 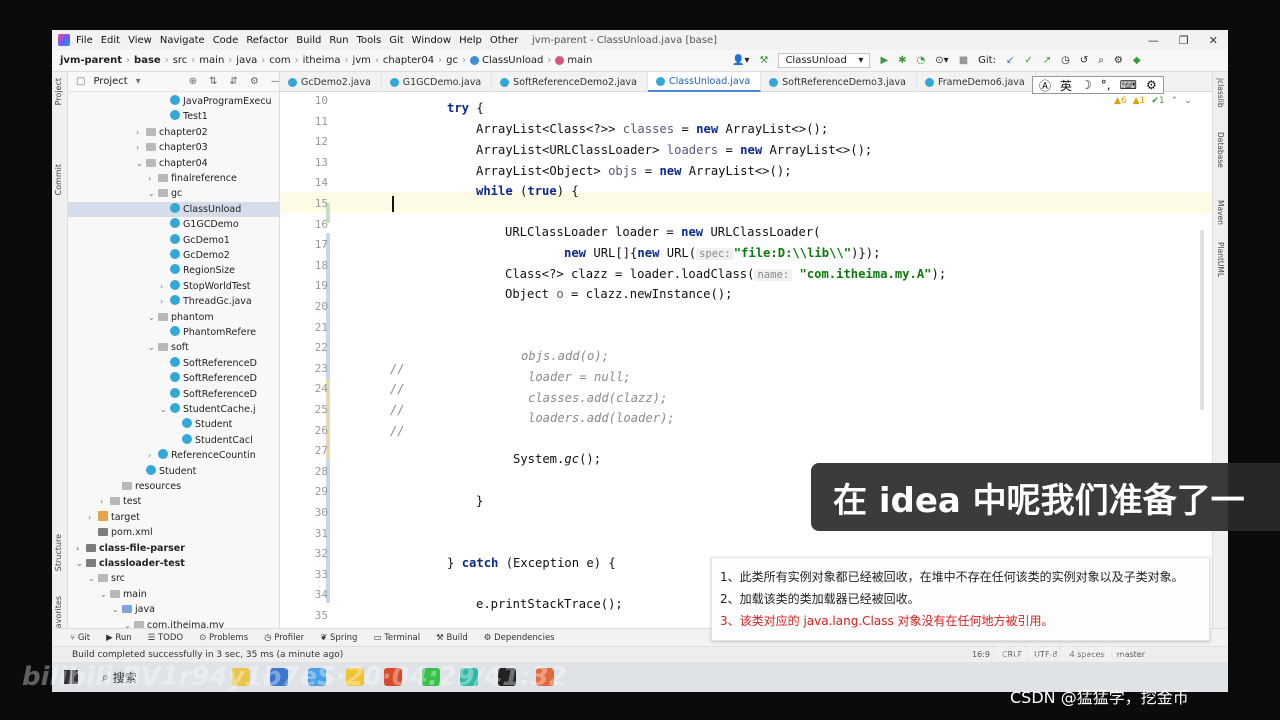 What do you see at coordinates (173, 317) in the screenshot?
I see `tree-item: ⌄ phantom` at bounding box center [173, 317].